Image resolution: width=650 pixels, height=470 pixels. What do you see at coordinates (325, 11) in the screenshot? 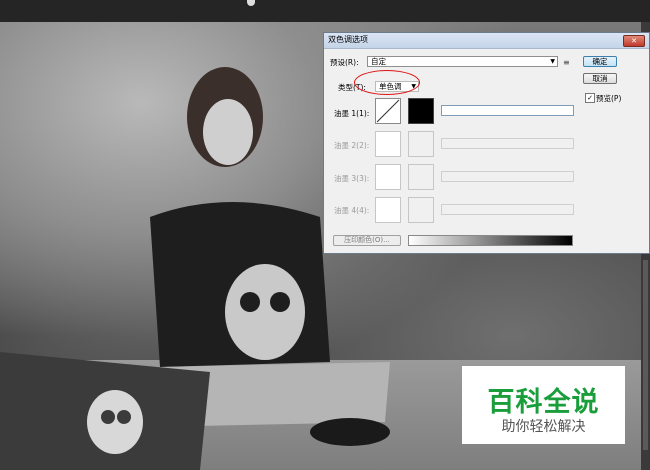
I see `app-top-bar` at bounding box center [325, 11].